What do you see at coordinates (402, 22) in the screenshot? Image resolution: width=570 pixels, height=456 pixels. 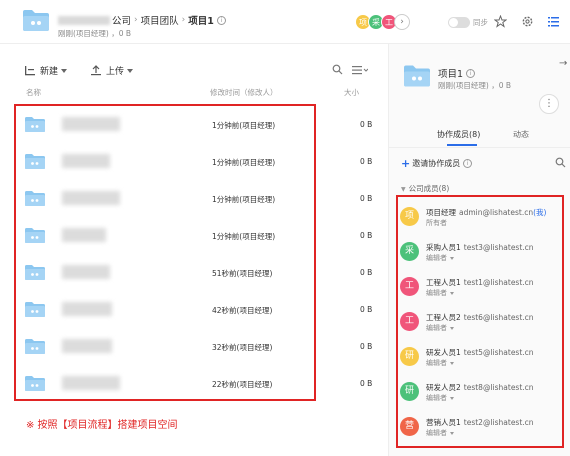 I see `more-members-button: ›` at bounding box center [402, 22].